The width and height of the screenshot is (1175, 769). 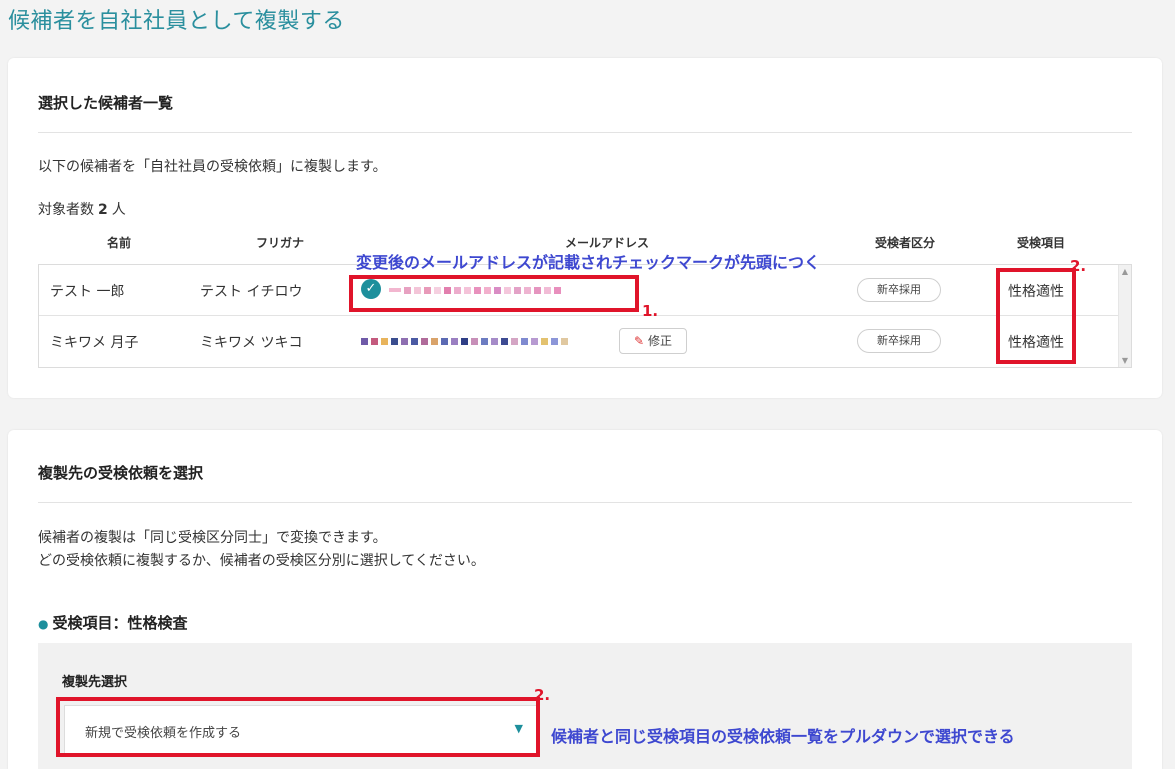 I want to click on section-title-selected: 選択した候補者一覧, so click(x=106, y=103).